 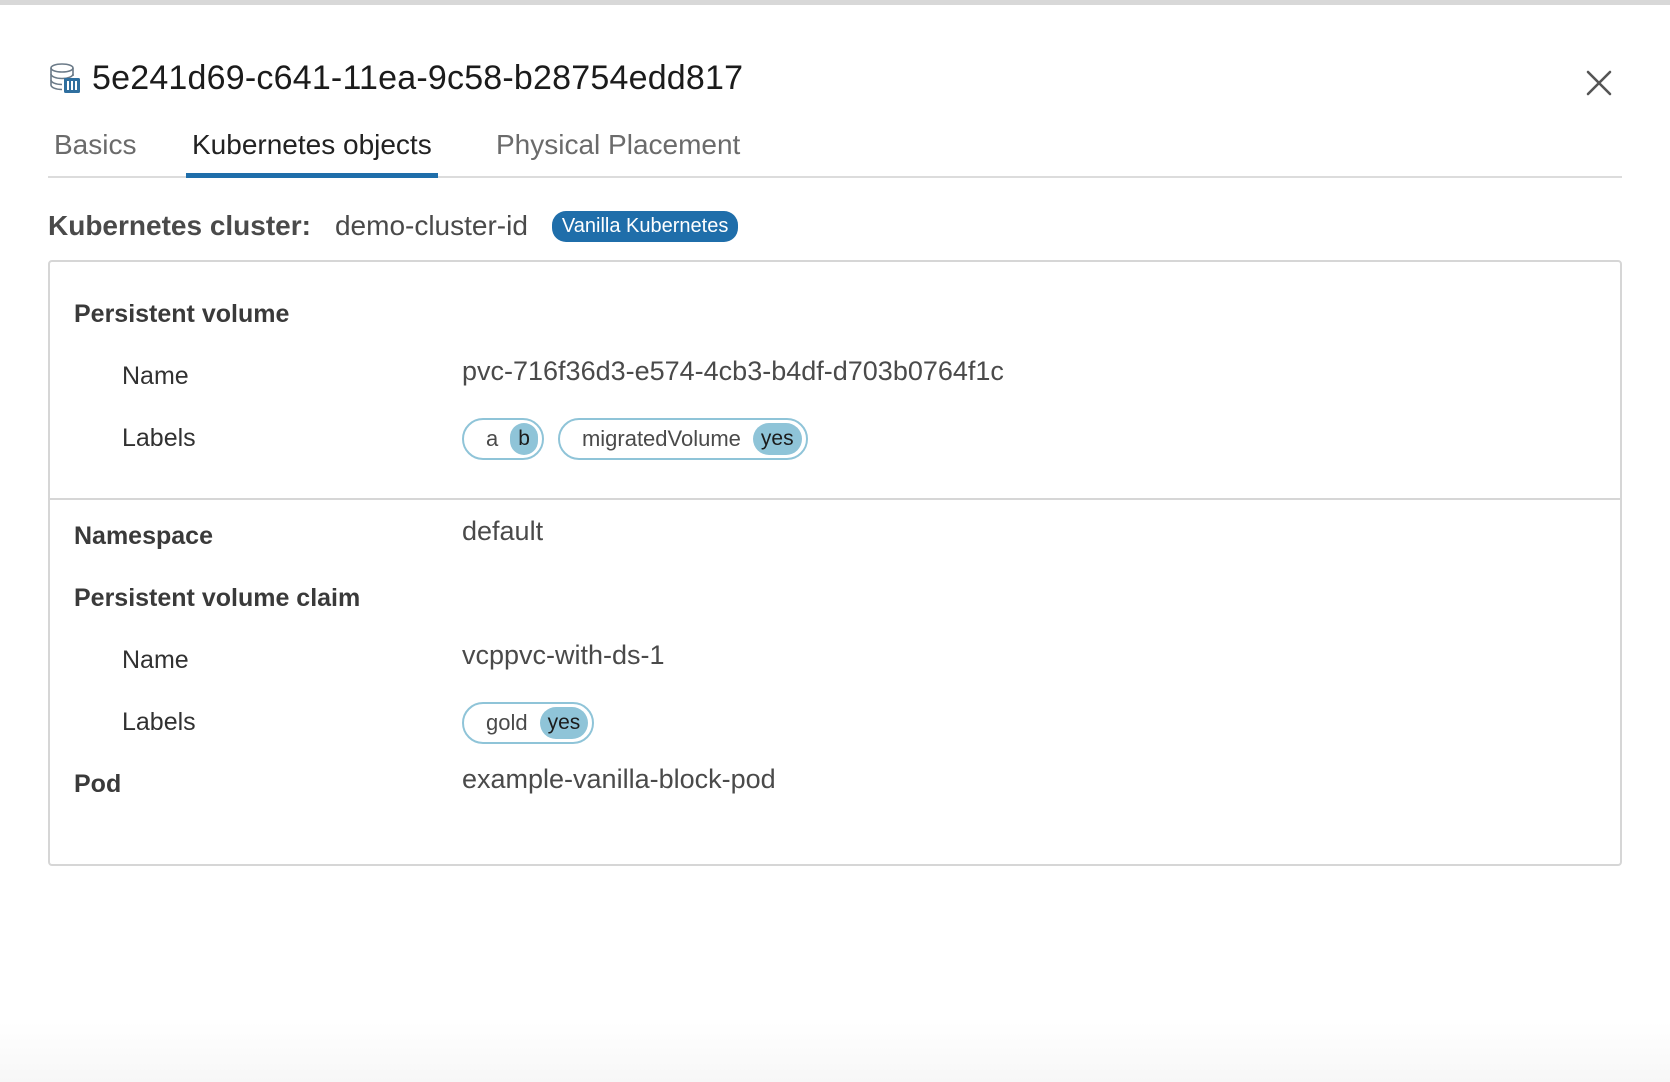 I want to click on label-pill: migratedVolume yes, so click(x=682, y=439).